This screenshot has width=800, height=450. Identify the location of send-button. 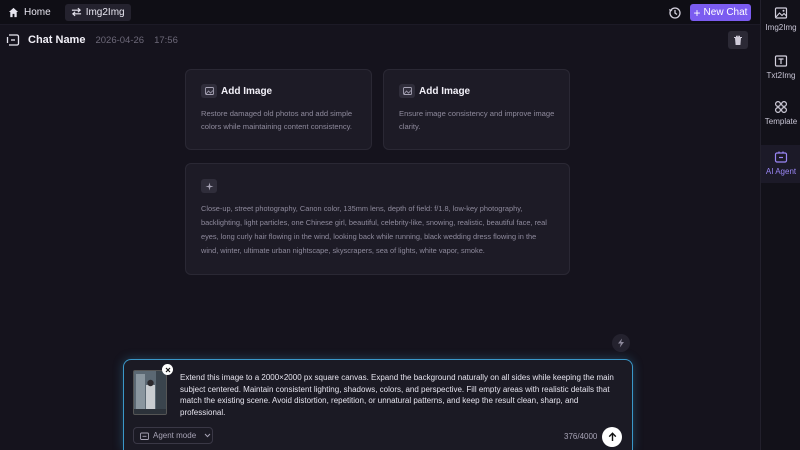
(612, 437).